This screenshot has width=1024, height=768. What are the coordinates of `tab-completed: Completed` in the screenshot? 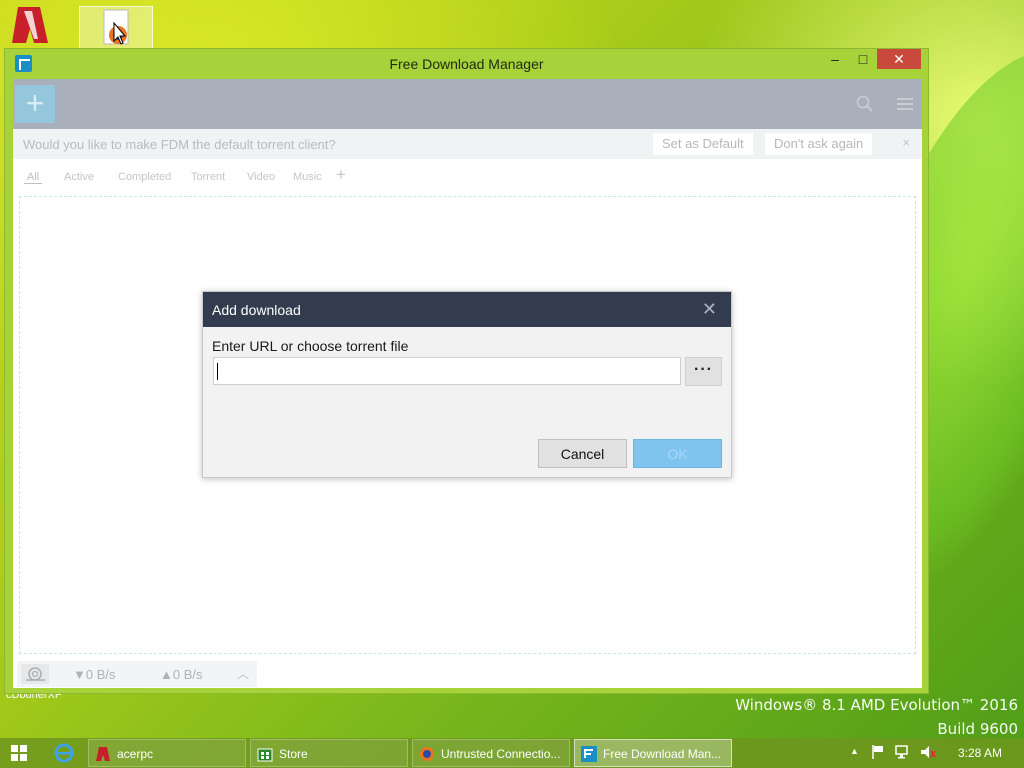 It's located at (144, 177).